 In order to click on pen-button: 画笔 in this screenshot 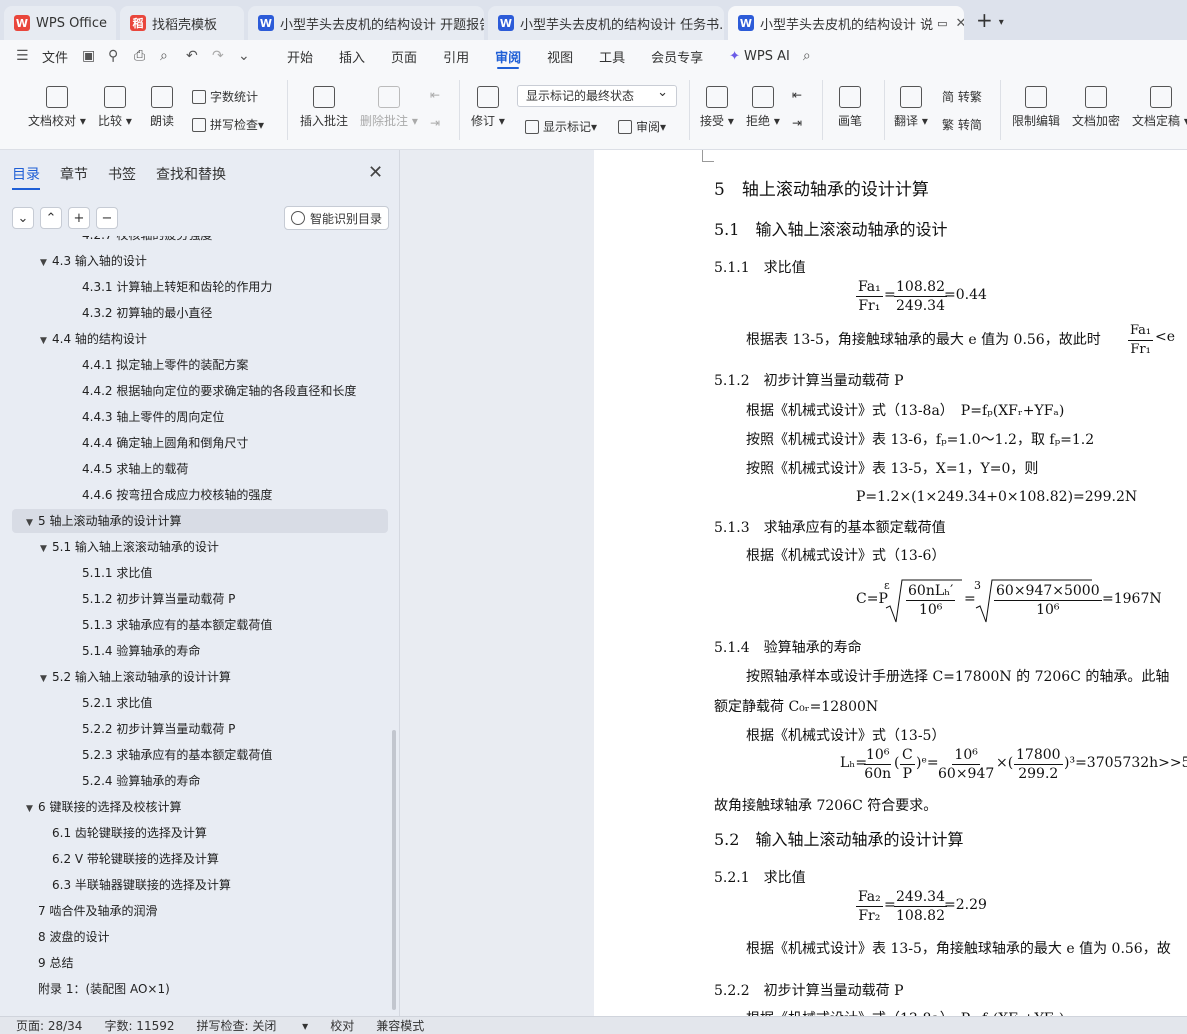, I will do `click(850, 107)`.